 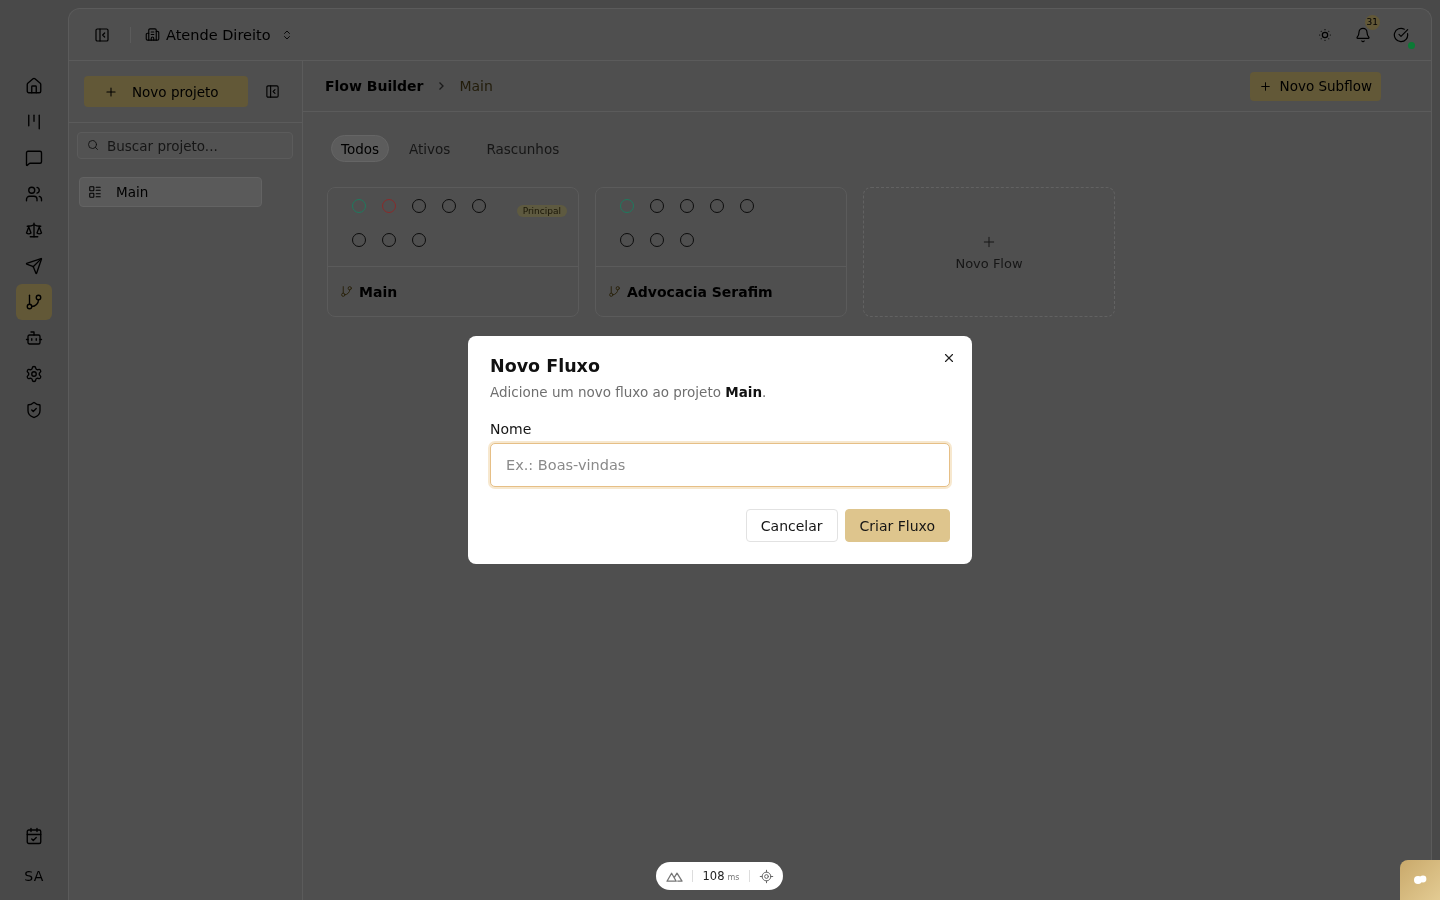 What do you see at coordinates (166, 91) in the screenshot?
I see `new-project-button: Novo projeto` at bounding box center [166, 91].